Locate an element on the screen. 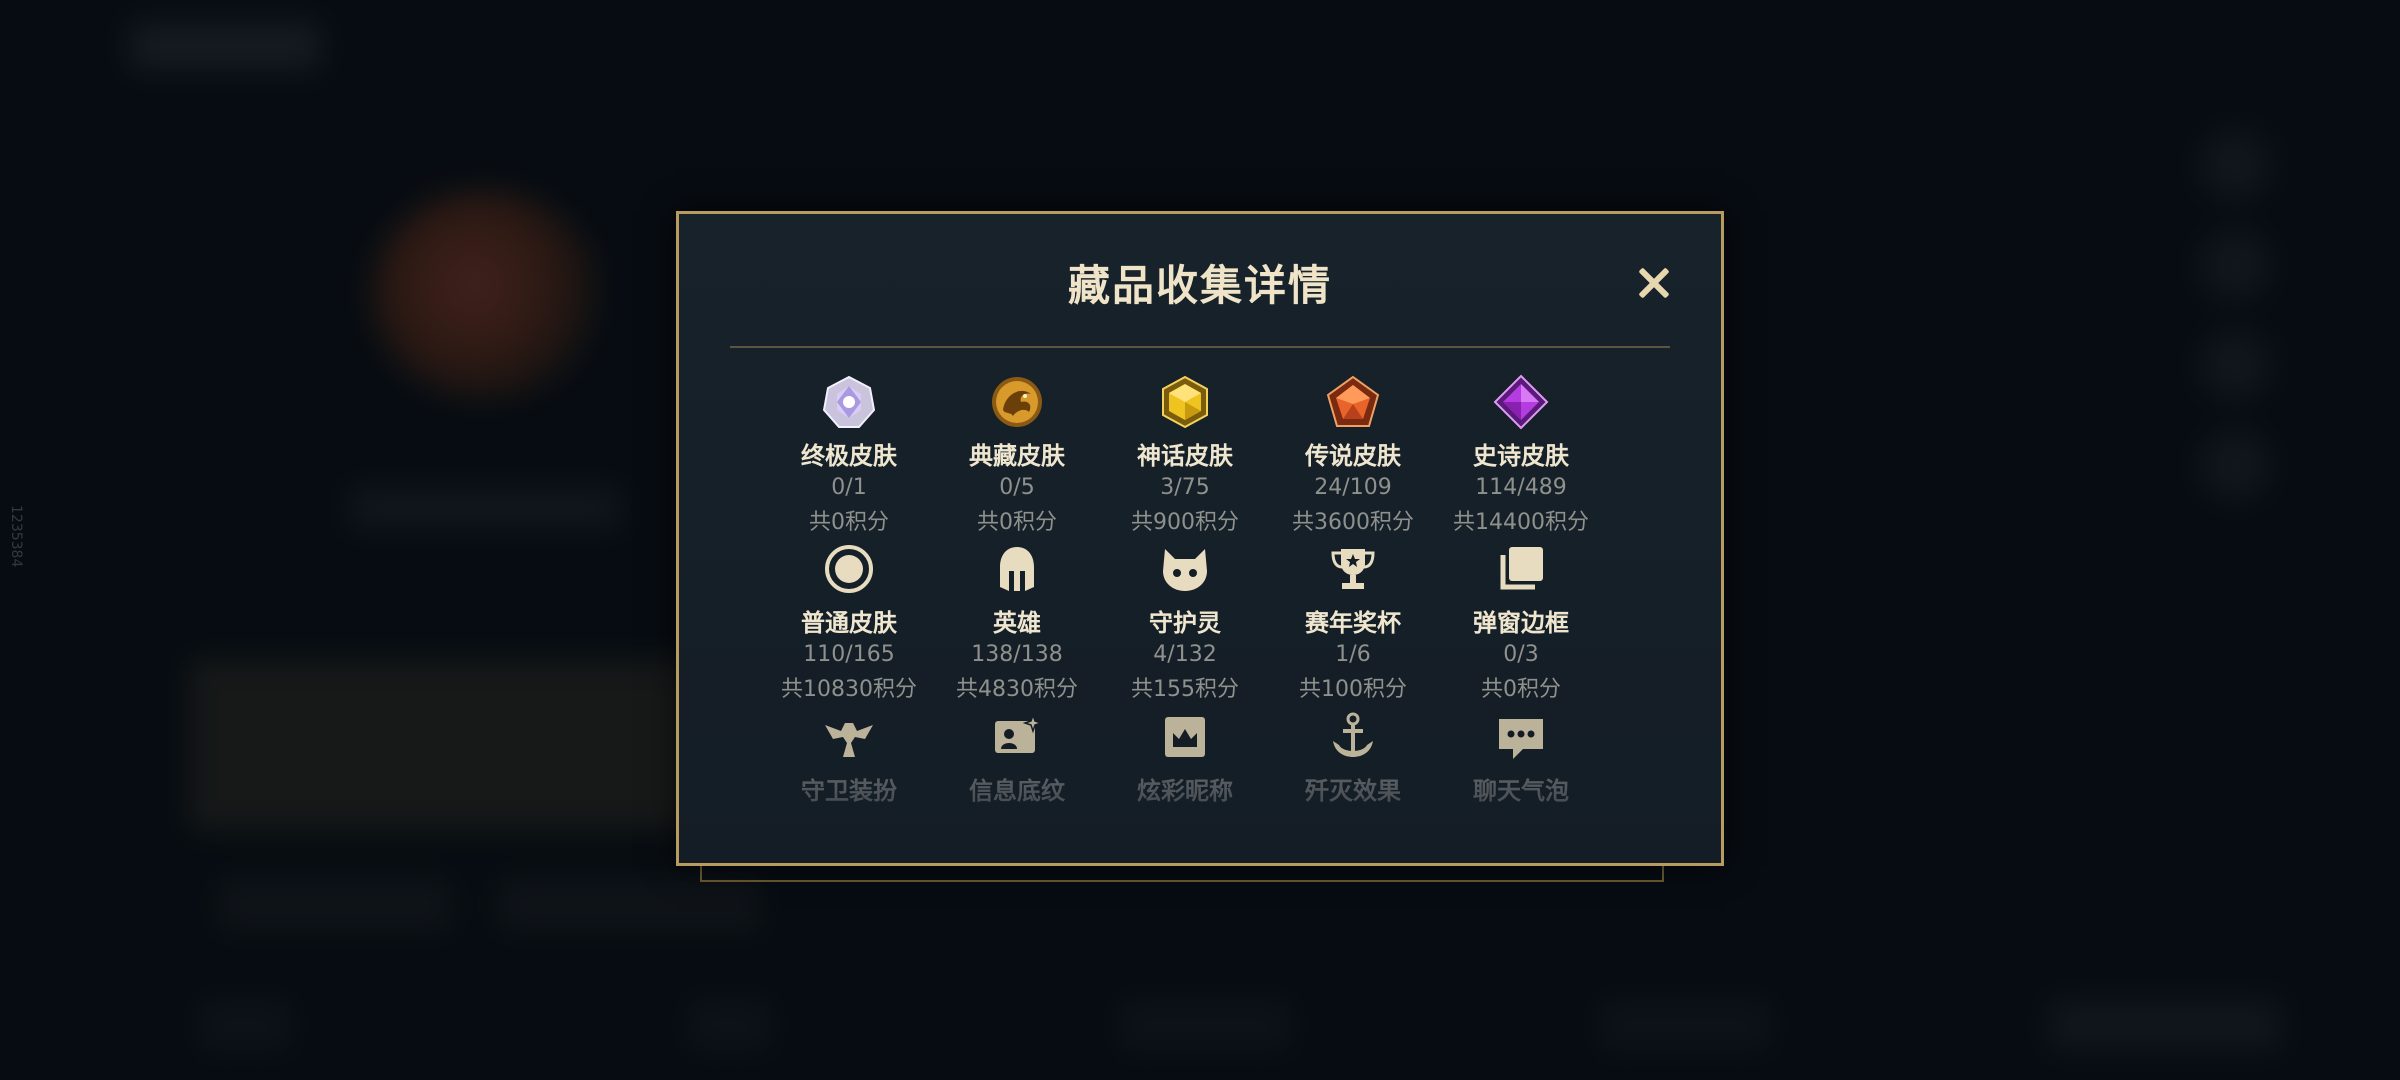 This screenshot has height=1080, width=2400. item-label: 信息底纹 is located at coordinates (1017, 791).